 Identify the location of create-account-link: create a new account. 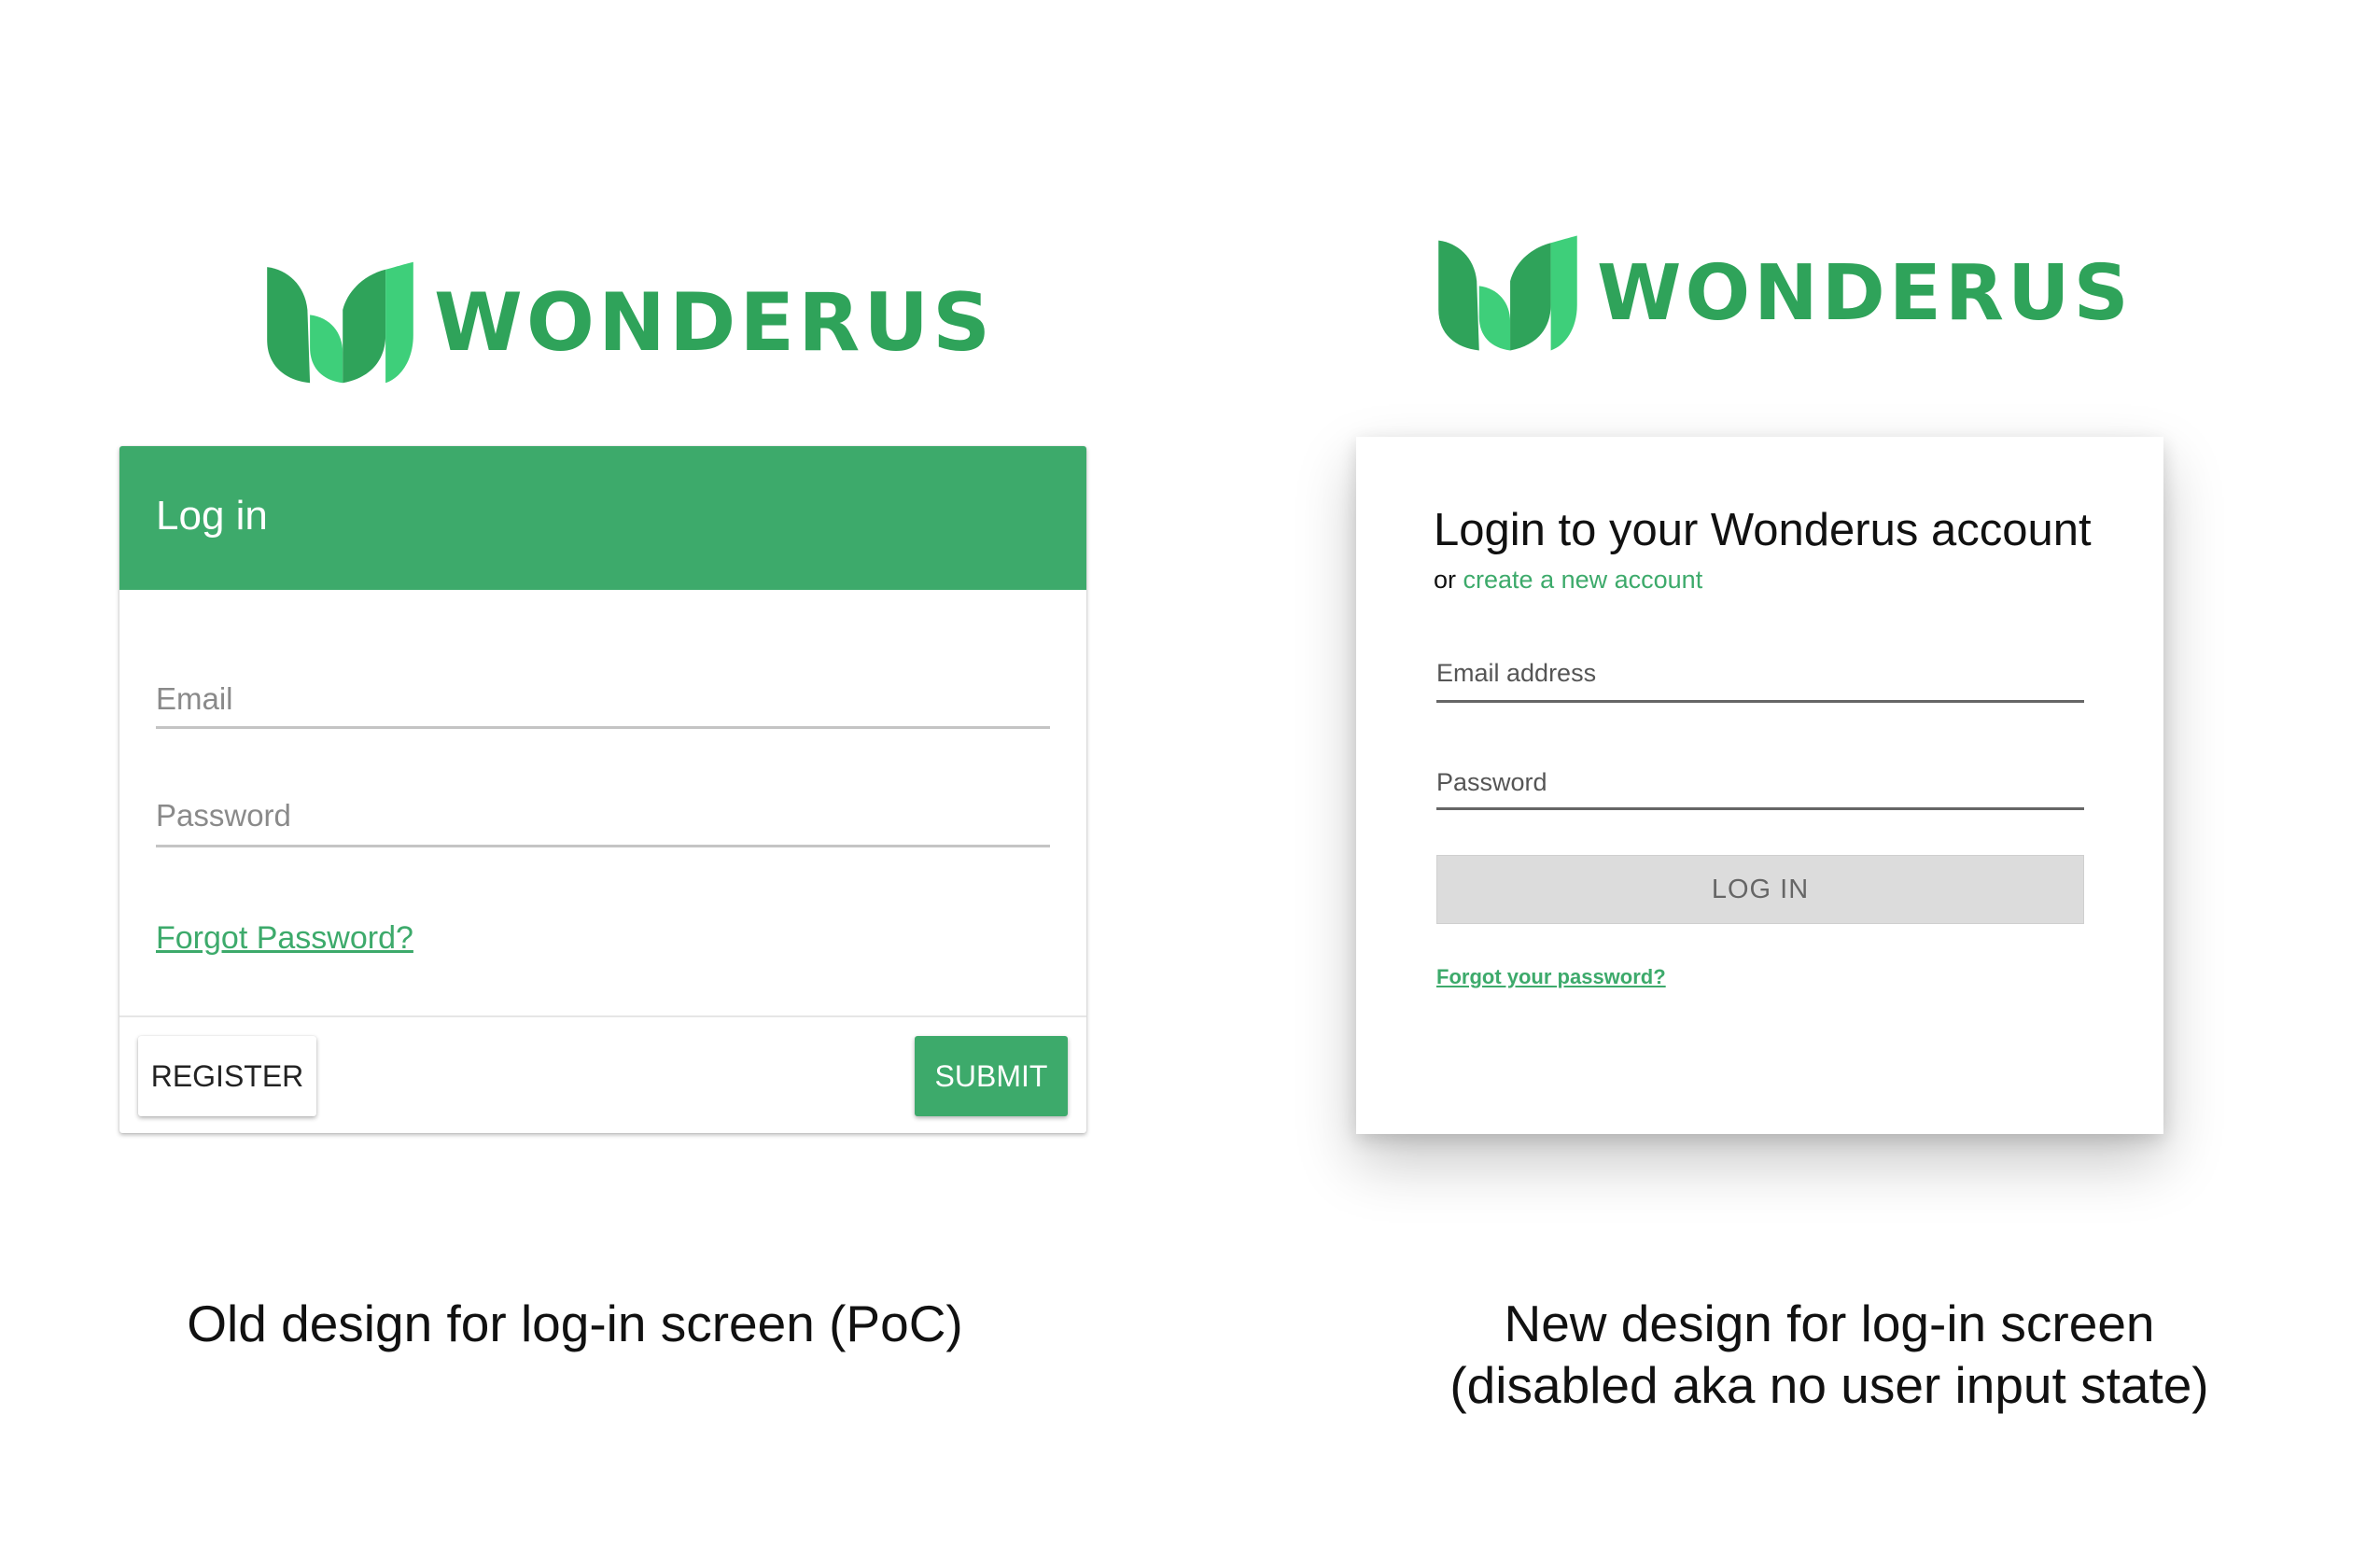
(1583, 580).